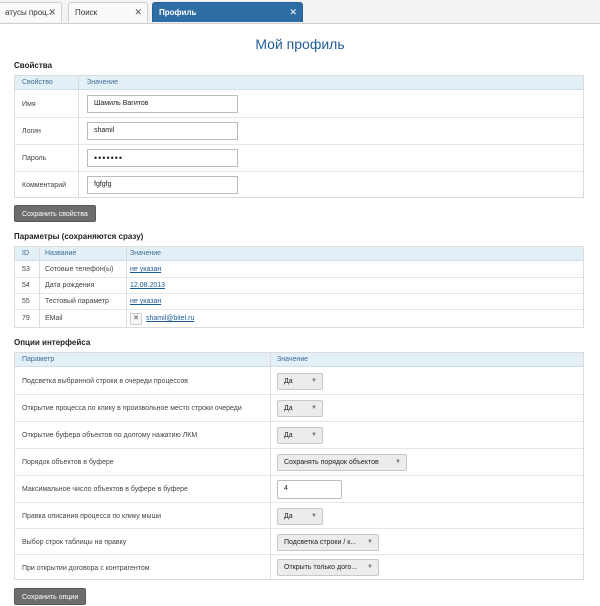 The height and width of the screenshot is (606, 600). I want to click on option-select: Сохранять порядок объектов ▼, so click(342, 462).